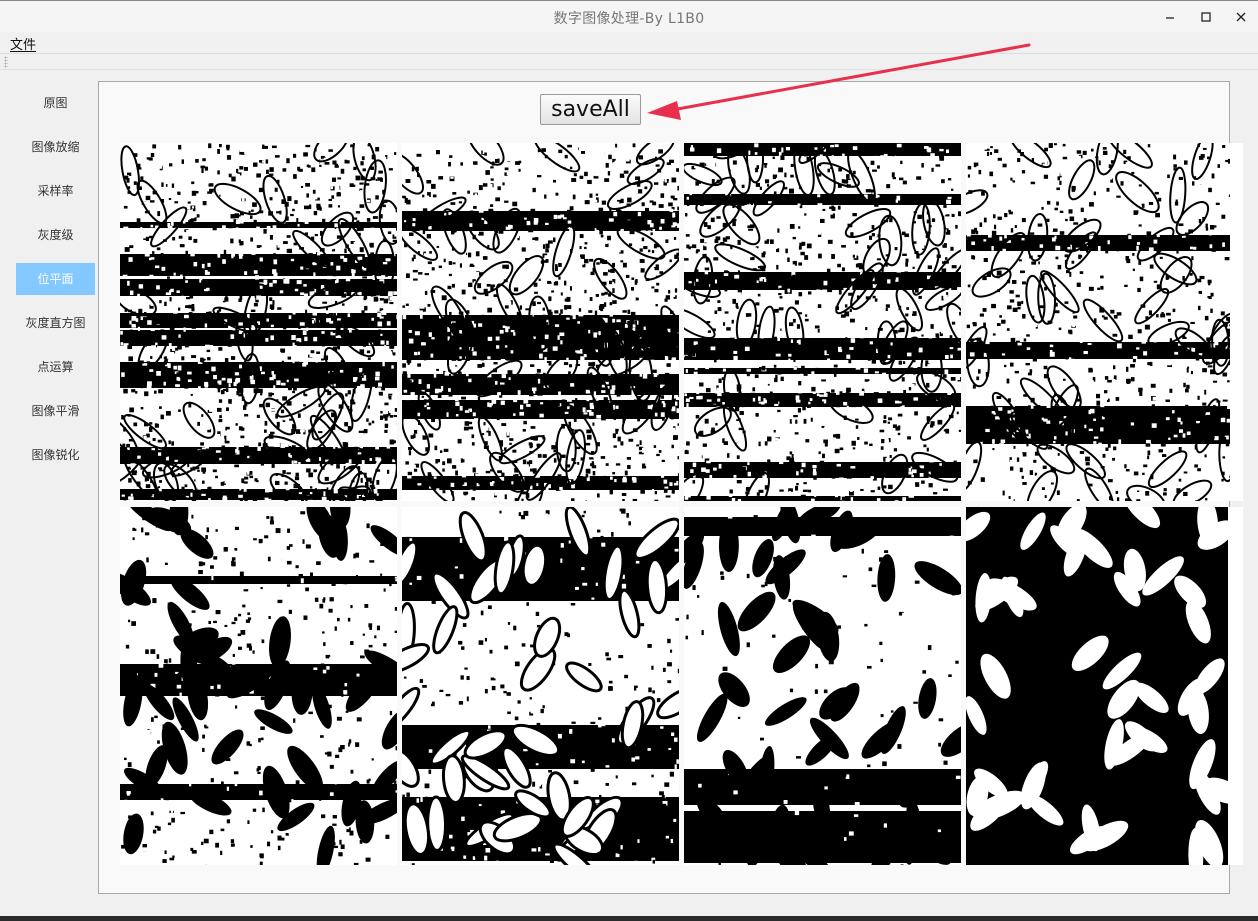 The height and width of the screenshot is (921, 1258). What do you see at coordinates (629, 69) in the screenshot?
I see `toolbar-divider` at bounding box center [629, 69].